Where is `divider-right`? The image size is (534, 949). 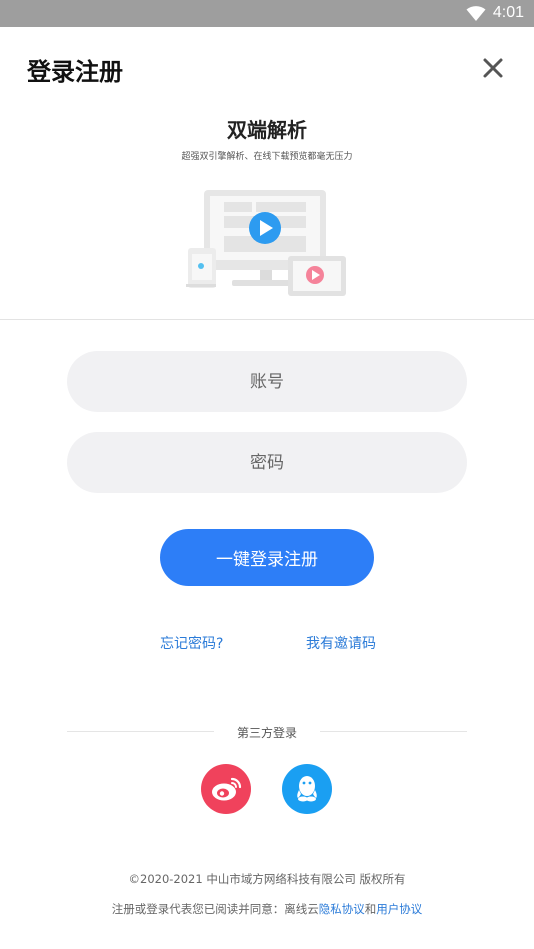 divider-right is located at coordinates (393, 731).